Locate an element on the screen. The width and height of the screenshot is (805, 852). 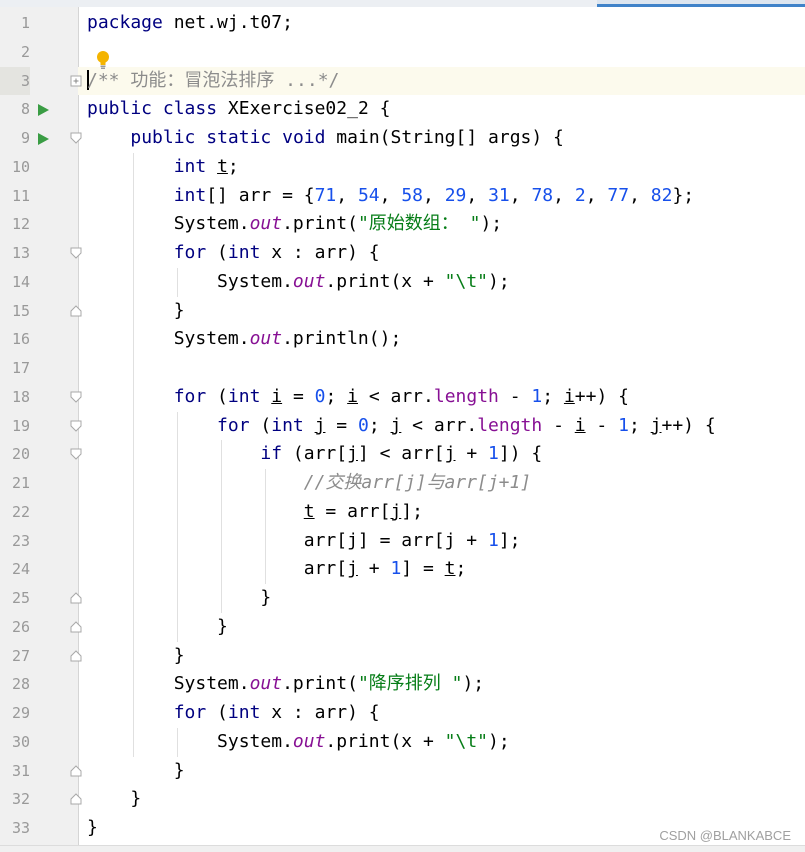
line-number: 31 is located at coordinates (20, 770).